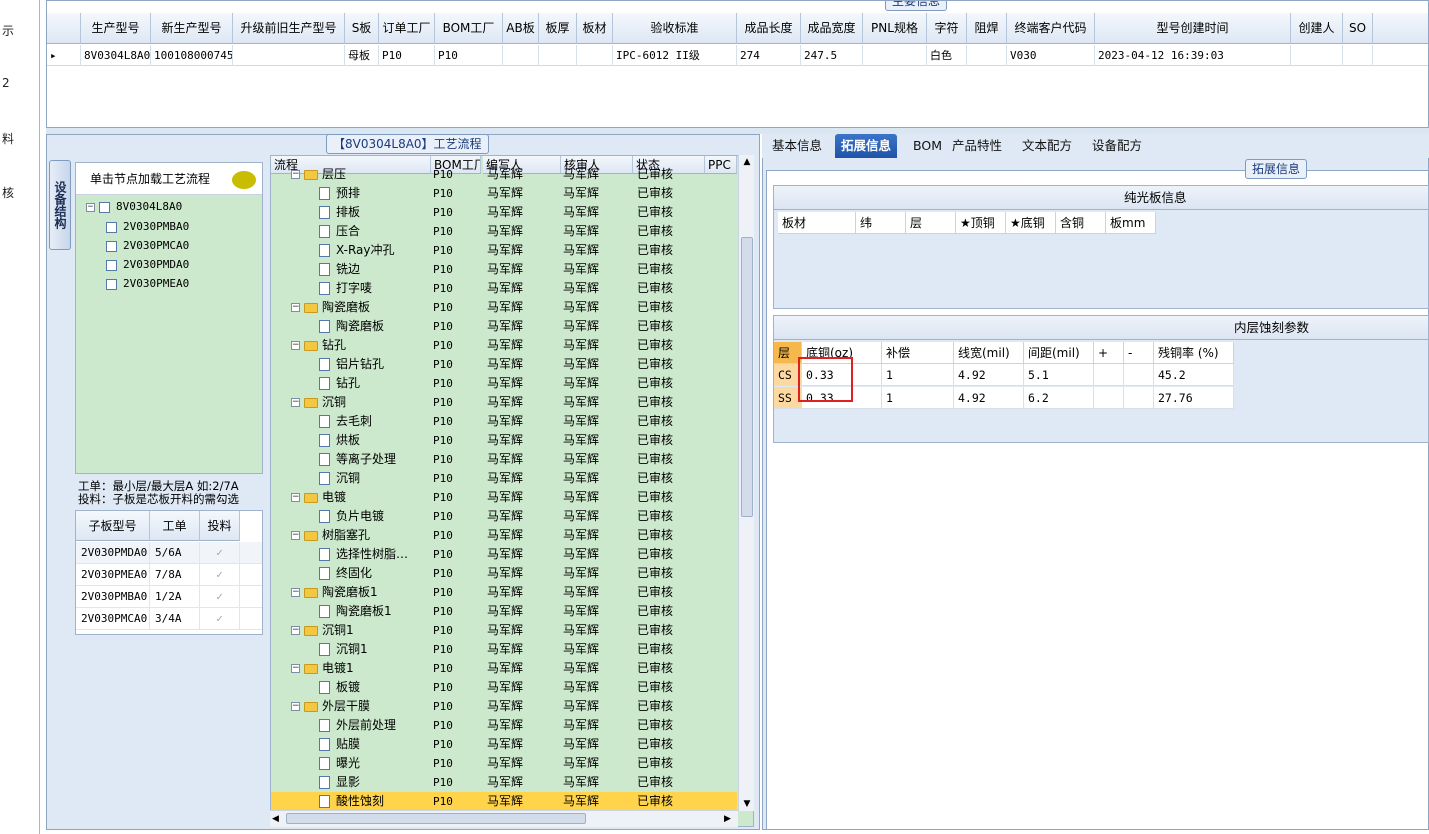 This screenshot has width=1429, height=834. Describe the element at coordinates (866, 146) in the screenshot. I see `detail-tab: 拓展信息` at that location.